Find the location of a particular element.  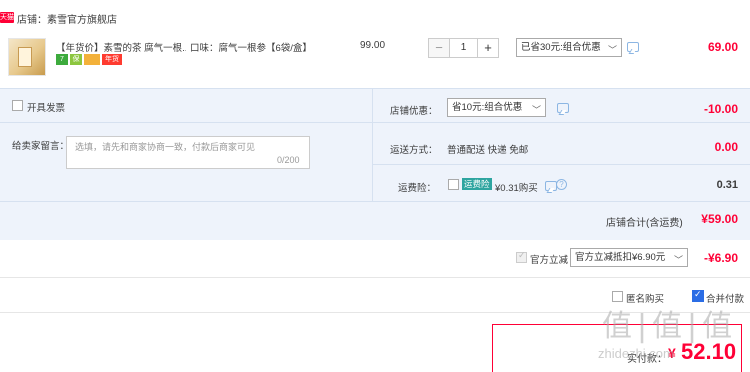

watermark-logo: 值|值|值 is located at coordinates (668, 326).